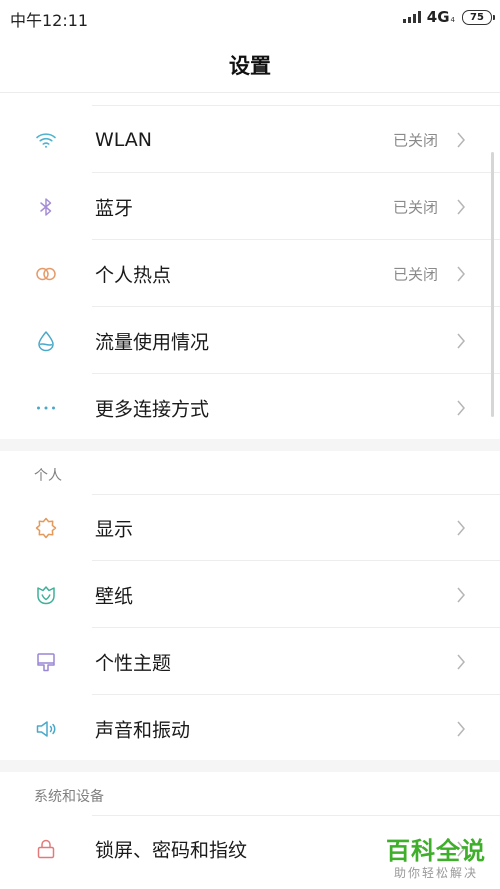 The image size is (500, 889). What do you see at coordinates (133, 275) in the screenshot?
I see `settings-item-label: 个人热点` at bounding box center [133, 275].